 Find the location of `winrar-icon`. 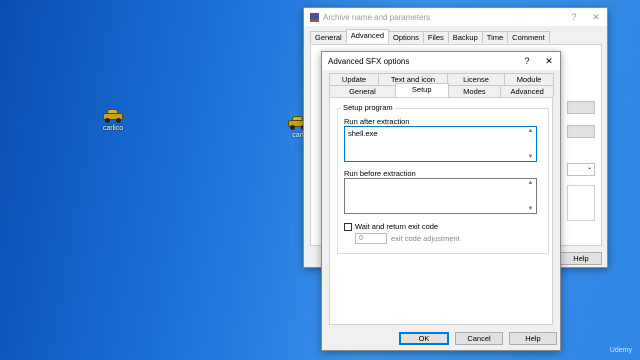

winrar-icon is located at coordinates (314, 17).